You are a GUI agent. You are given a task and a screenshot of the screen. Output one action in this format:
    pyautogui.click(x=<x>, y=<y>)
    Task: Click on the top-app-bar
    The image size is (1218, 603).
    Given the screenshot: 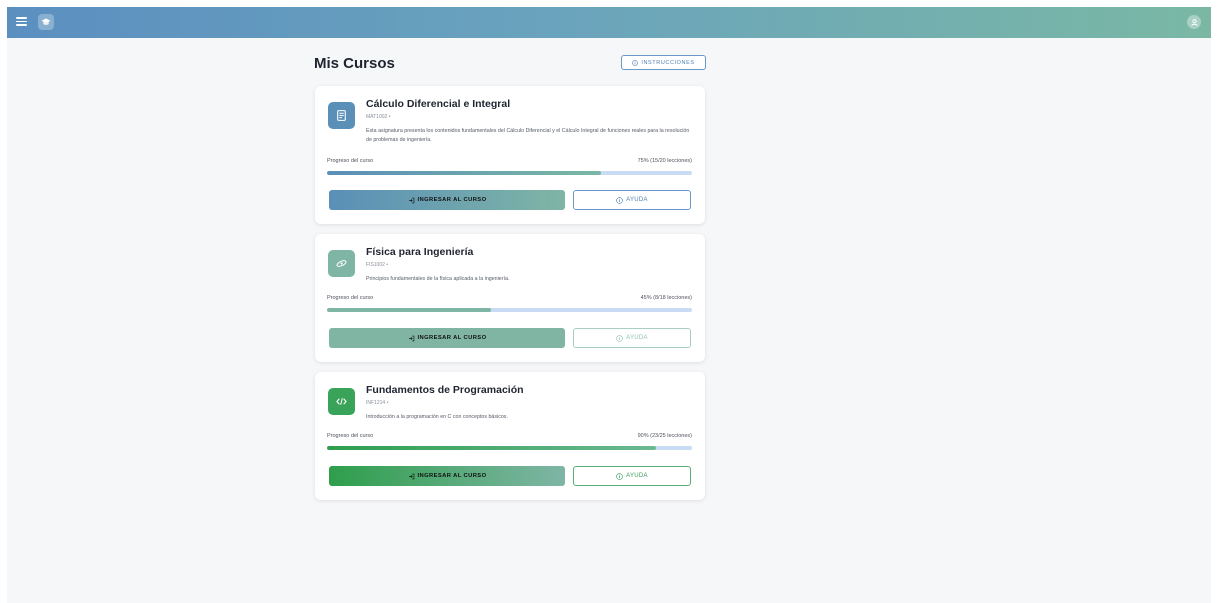 What is the action you would take?
    pyautogui.click(x=609, y=22)
    